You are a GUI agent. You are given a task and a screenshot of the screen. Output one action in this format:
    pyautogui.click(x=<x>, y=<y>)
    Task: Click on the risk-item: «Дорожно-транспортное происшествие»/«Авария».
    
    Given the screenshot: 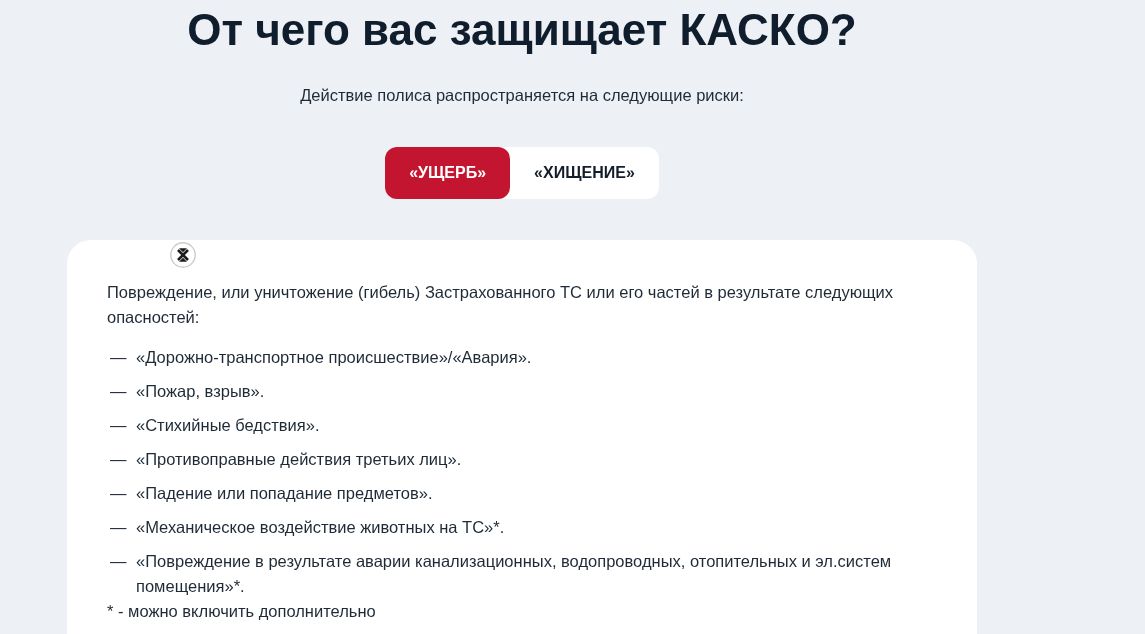 What is the action you would take?
    pyautogui.click(x=334, y=357)
    